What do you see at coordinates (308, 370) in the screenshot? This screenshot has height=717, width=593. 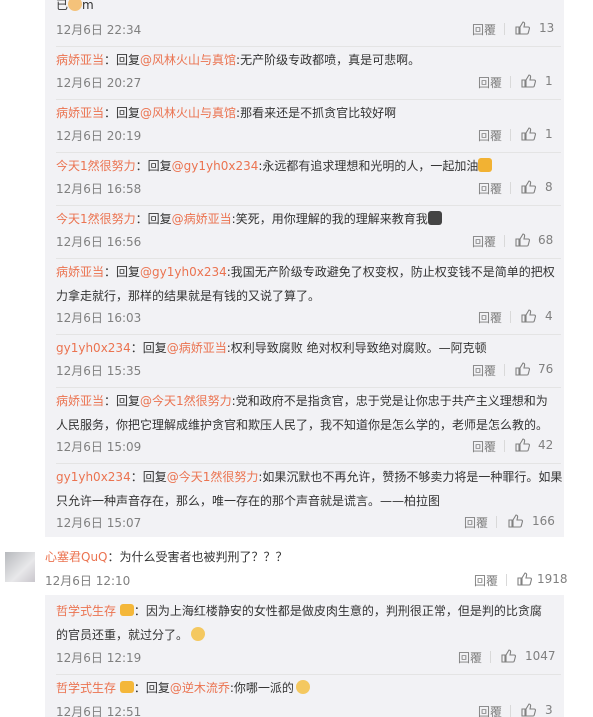 I see `reply-meta: 12月6日 15:35 回覆 76` at bounding box center [308, 370].